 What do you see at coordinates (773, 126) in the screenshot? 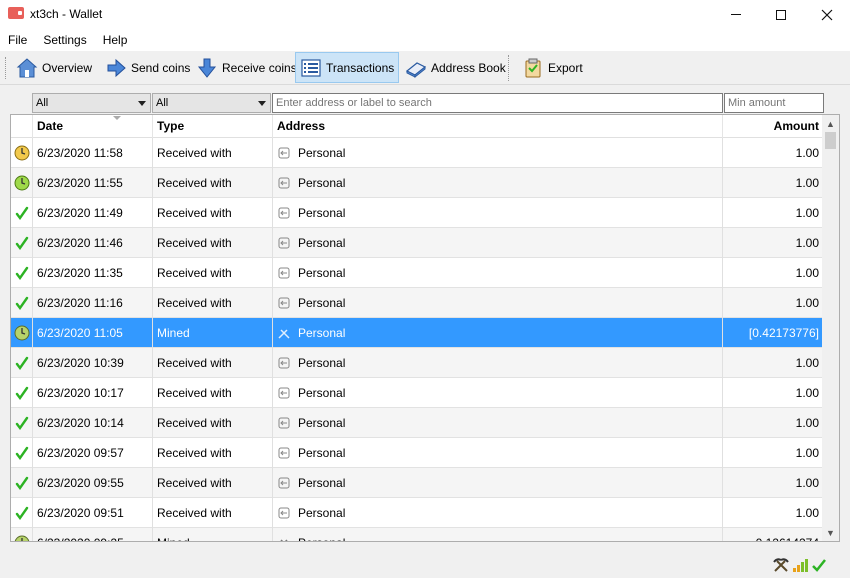
I see `amount-column-header: Amount` at bounding box center [773, 126].